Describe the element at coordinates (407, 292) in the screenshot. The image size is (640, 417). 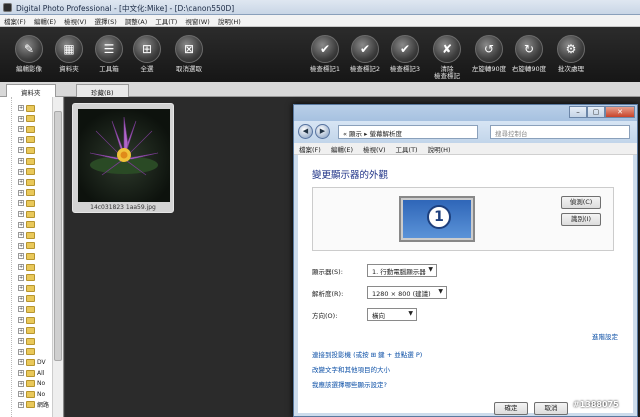
I see `resolution-select: 1280 × 800 (建議) ▼` at that location.